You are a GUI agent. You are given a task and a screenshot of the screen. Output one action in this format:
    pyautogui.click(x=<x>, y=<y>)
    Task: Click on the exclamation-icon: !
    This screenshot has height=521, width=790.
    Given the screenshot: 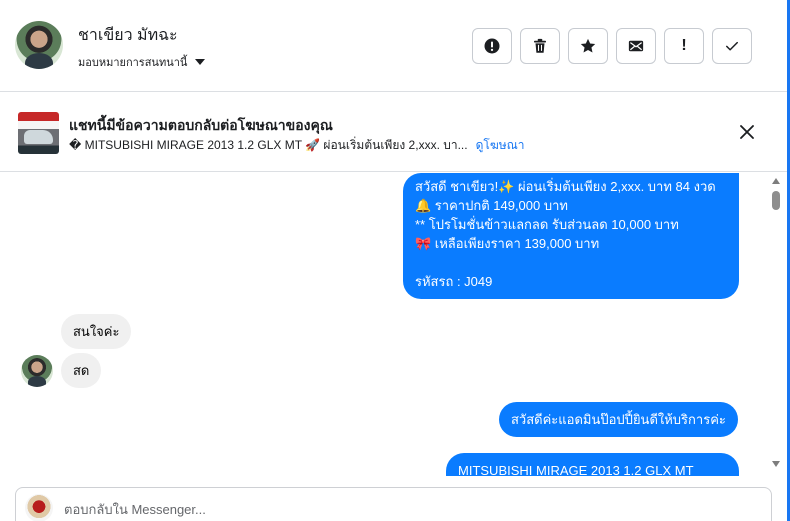 What is the action you would take?
    pyautogui.click(x=684, y=45)
    